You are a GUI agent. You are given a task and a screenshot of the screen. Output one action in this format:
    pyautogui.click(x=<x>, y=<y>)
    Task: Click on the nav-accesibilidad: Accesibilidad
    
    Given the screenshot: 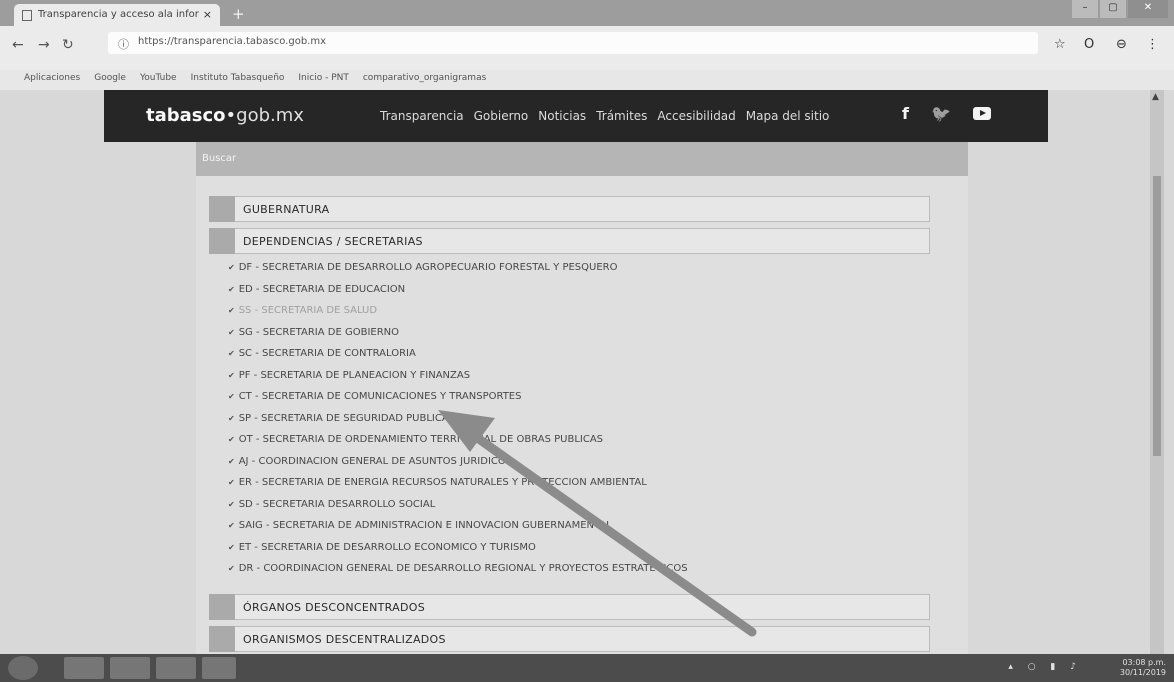 What is the action you would take?
    pyautogui.click(x=696, y=116)
    